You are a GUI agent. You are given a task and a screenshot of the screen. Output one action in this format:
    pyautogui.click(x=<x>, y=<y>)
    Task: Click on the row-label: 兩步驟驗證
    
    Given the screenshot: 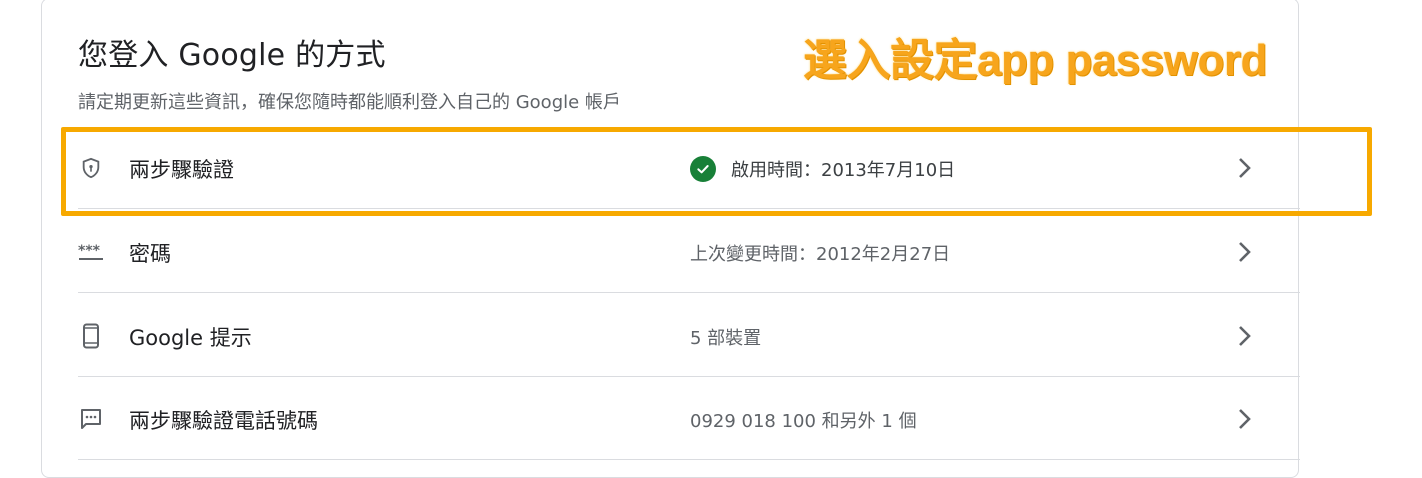 What is the action you would take?
    pyautogui.click(x=181, y=170)
    